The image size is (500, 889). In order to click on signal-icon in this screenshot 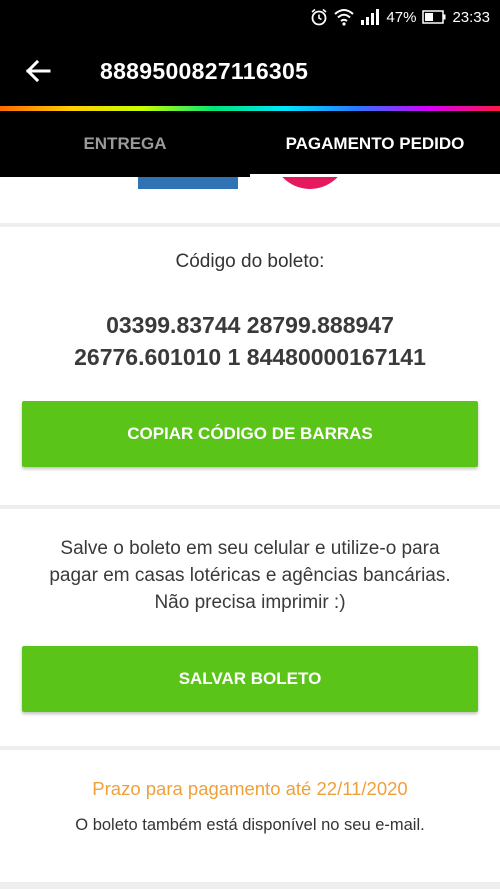, I will do `click(370, 17)`.